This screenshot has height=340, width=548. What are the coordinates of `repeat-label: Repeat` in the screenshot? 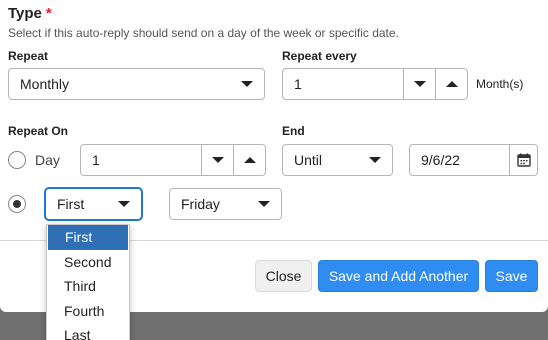 It's located at (28, 56).